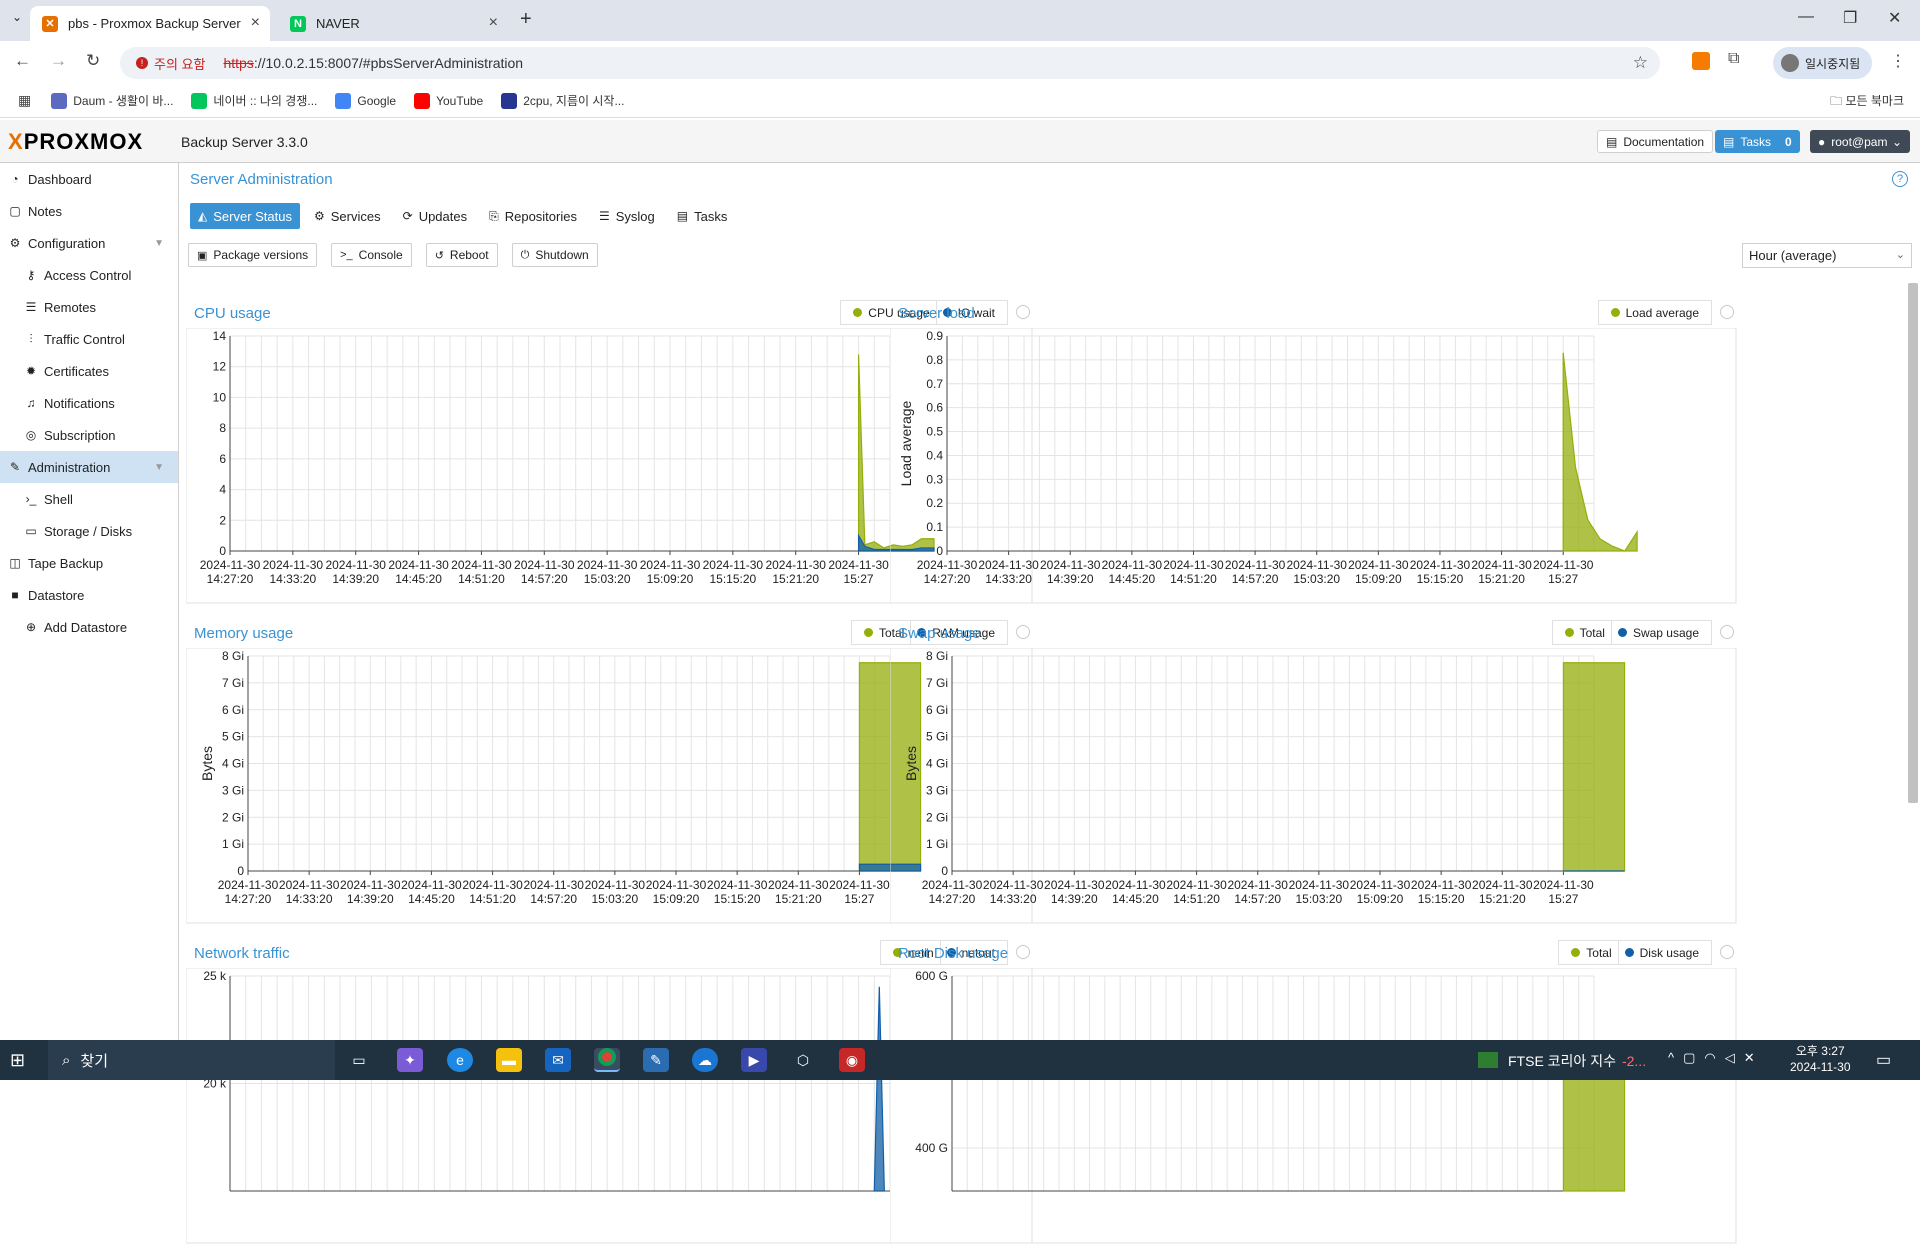 The image size is (1920, 1248). Describe the element at coordinates (1669, 952) in the screenshot. I see `legend-label: Disk usage` at that location.